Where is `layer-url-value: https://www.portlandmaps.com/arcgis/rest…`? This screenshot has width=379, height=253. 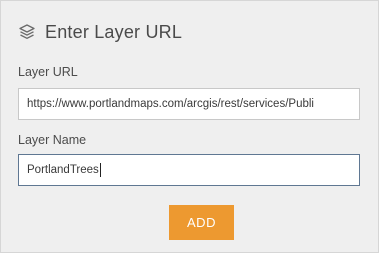 layer-url-value: https://www.portlandmaps.com/arcgis/rest… is located at coordinates (170, 104).